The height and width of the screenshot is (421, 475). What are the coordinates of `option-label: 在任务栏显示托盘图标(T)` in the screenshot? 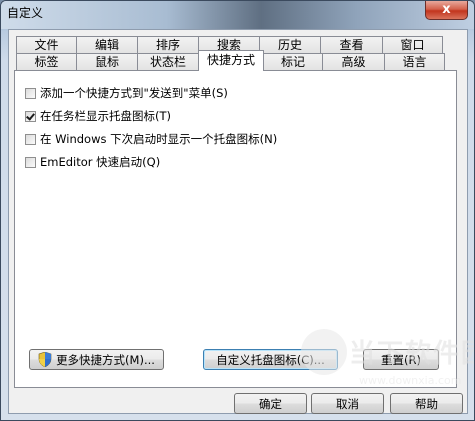 It's located at (105, 116).